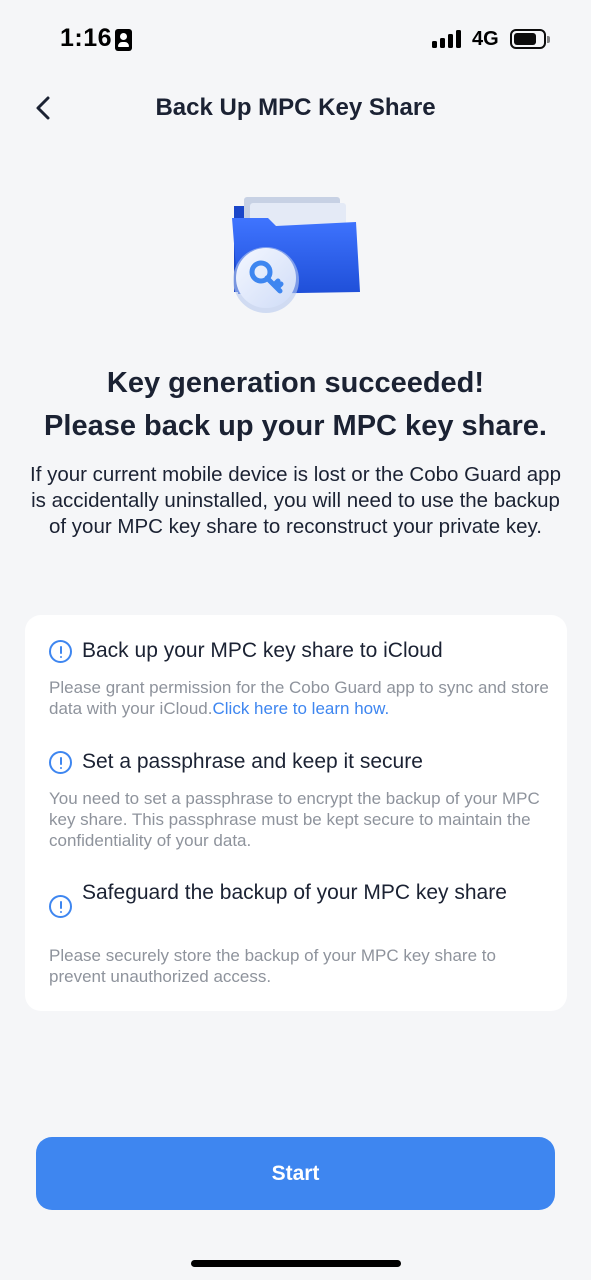 This screenshot has width=591, height=1280. What do you see at coordinates (300, 708) in the screenshot?
I see `learn-how-link: Click here to learn how.` at bounding box center [300, 708].